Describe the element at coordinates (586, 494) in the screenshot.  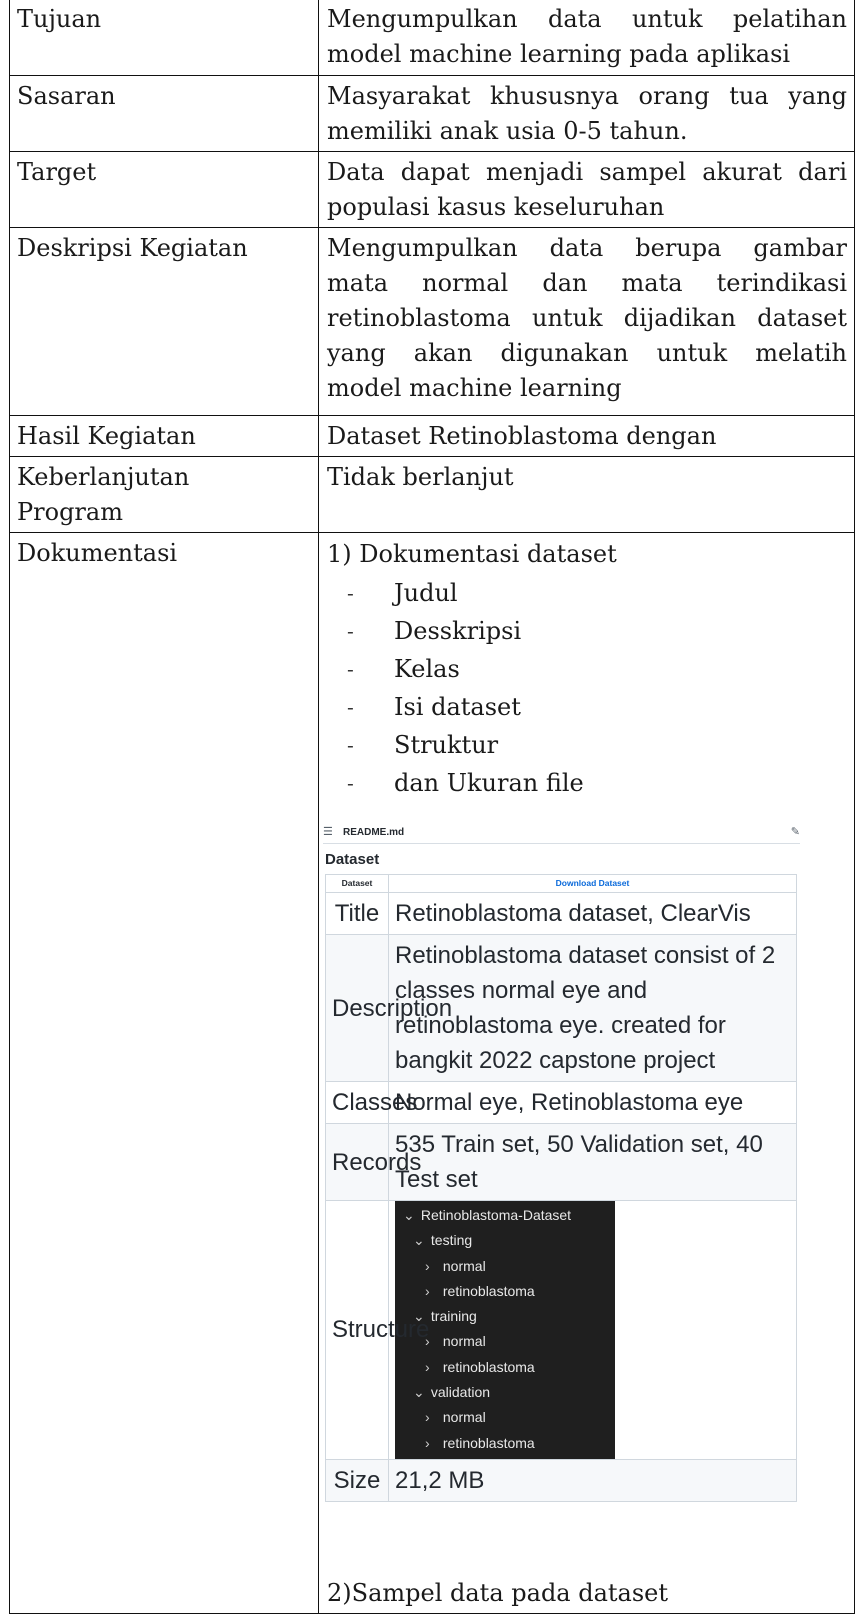
I see `row-value: Tidak berlanjut` at that location.